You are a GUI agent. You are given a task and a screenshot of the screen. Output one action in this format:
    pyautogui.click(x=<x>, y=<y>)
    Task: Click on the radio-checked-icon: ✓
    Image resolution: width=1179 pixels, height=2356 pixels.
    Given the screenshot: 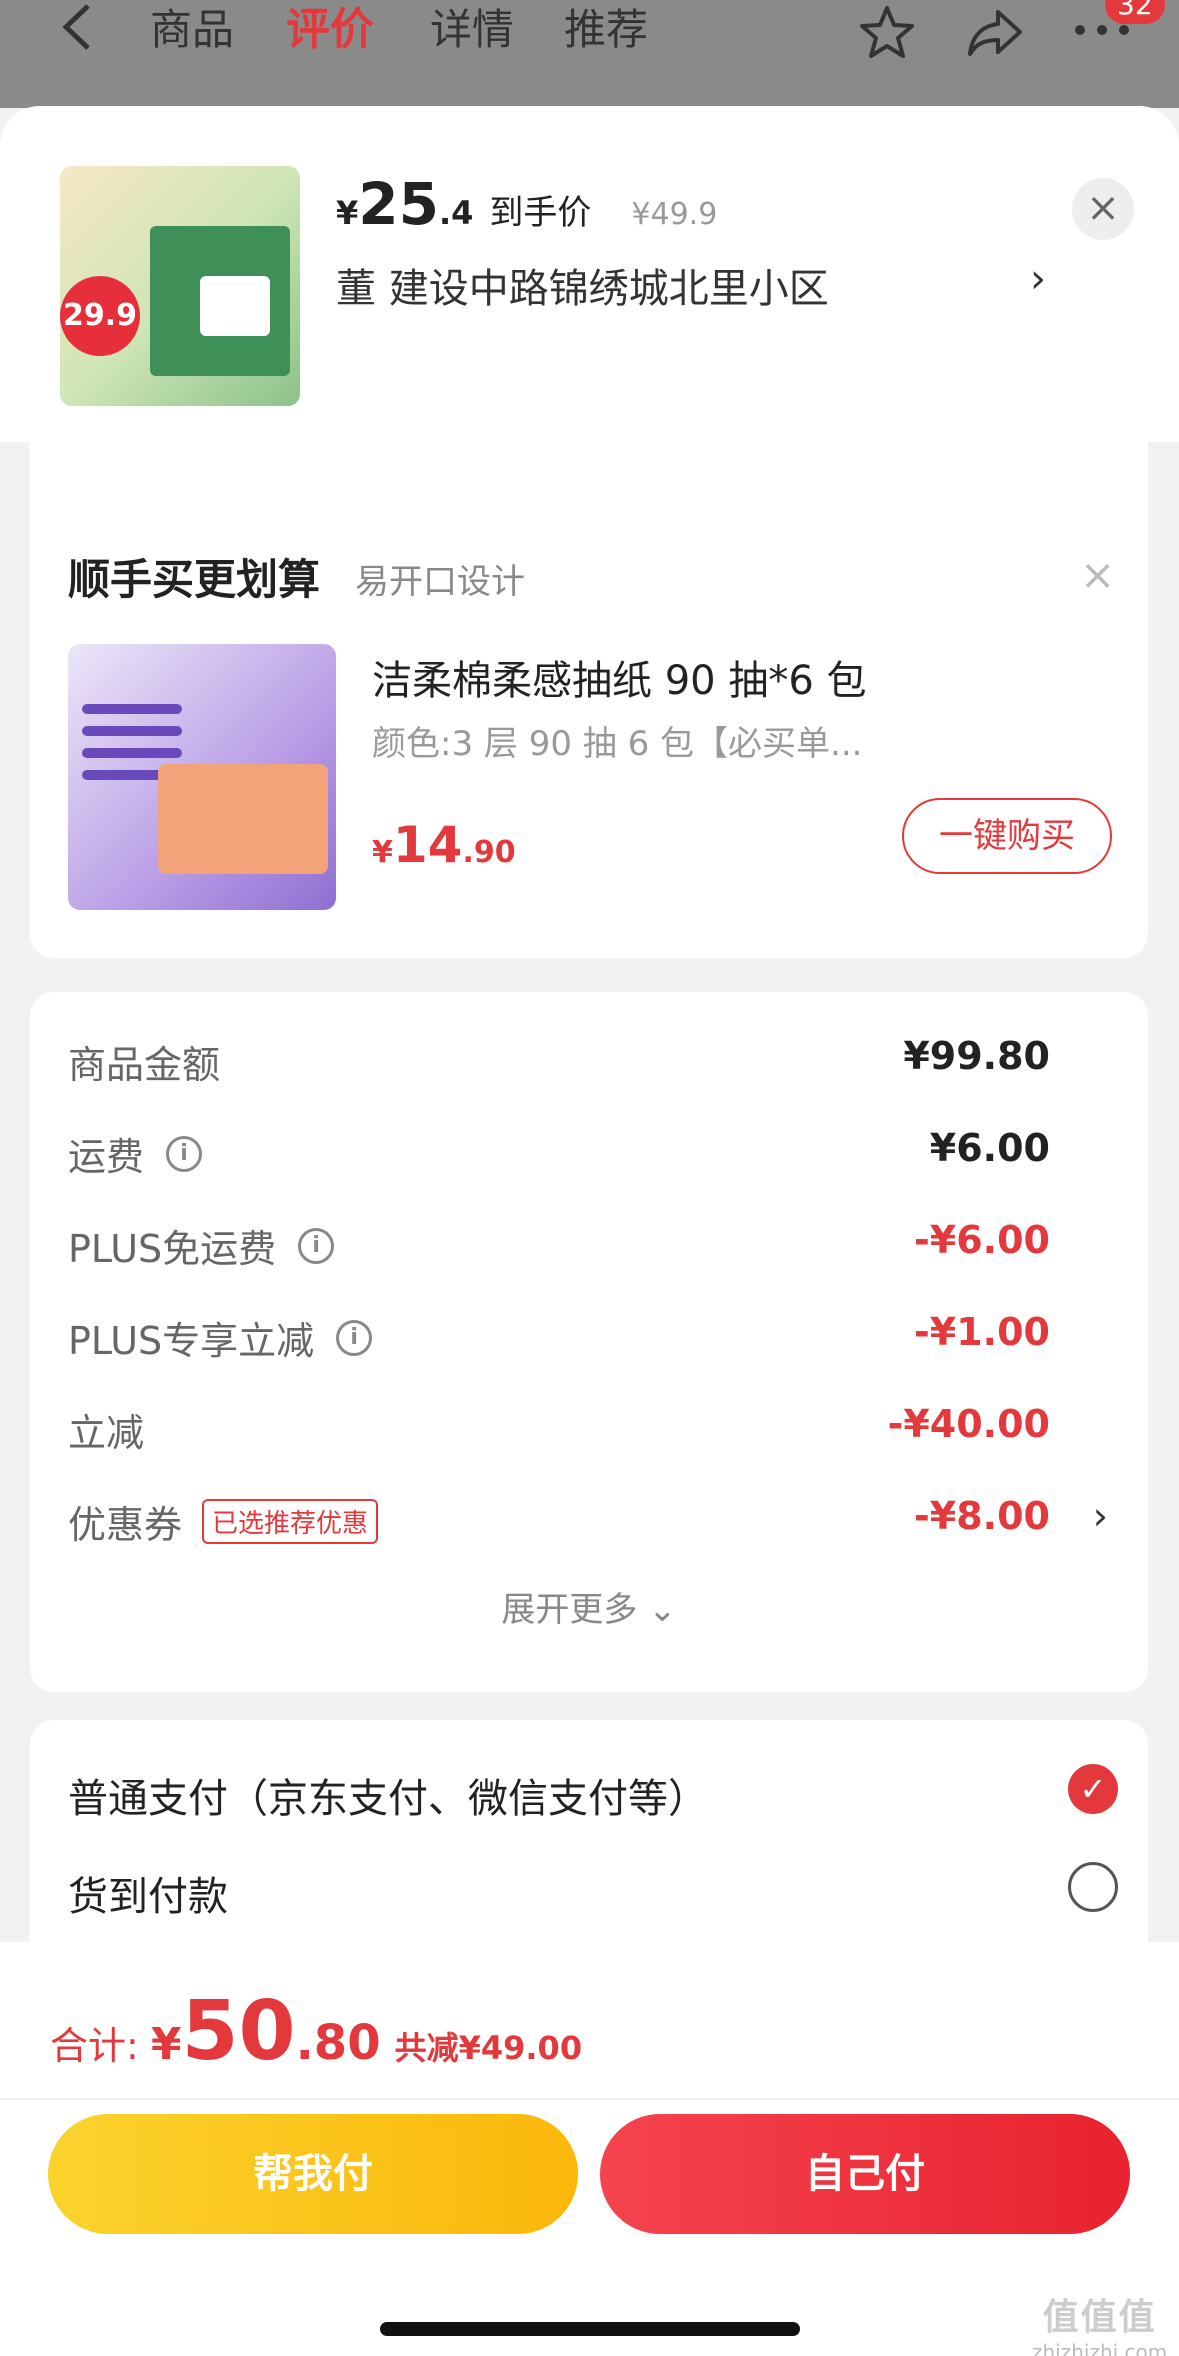 What is the action you would take?
    pyautogui.click(x=1093, y=1789)
    